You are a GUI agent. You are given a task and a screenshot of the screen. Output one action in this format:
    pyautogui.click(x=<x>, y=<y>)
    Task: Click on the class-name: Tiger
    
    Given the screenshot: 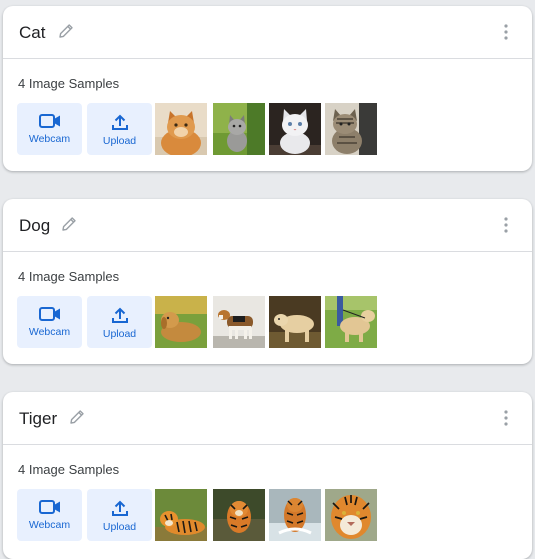 What is the action you would take?
    pyautogui.click(x=38, y=419)
    